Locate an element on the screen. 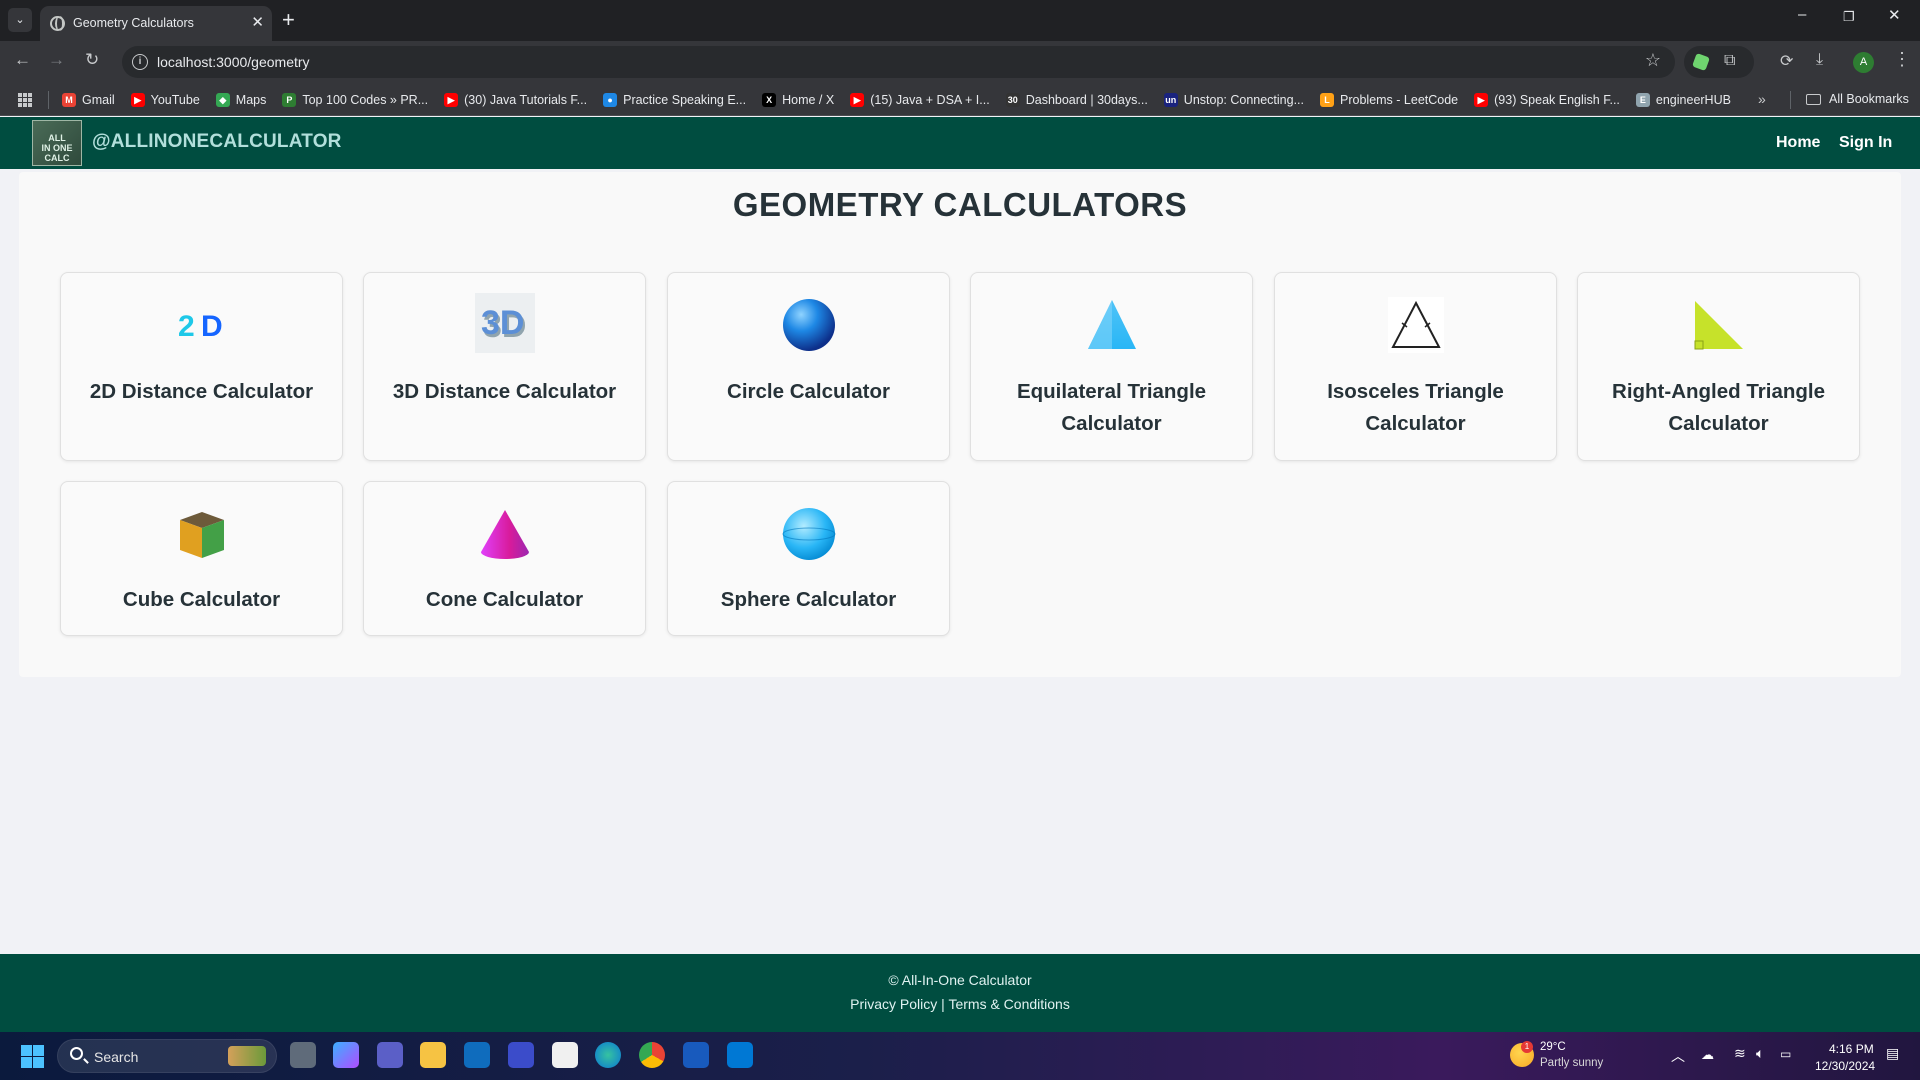 Image resolution: width=1920 pixels, height=1080 pixels. bookmark-star-icon: ☆ is located at coordinates (1653, 60).